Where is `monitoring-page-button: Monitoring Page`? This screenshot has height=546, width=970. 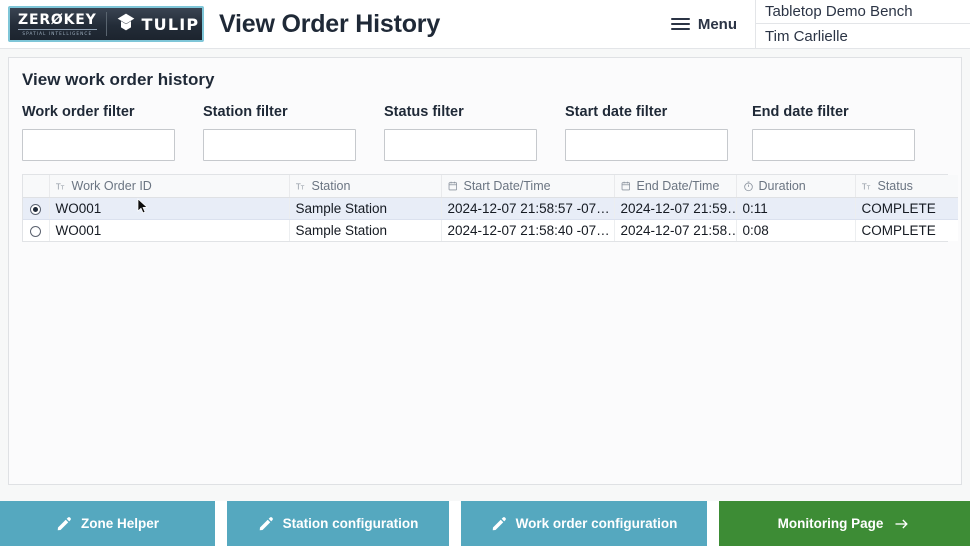 monitoring-page-button: Monitoring Page is located at coordinates (844, 523).